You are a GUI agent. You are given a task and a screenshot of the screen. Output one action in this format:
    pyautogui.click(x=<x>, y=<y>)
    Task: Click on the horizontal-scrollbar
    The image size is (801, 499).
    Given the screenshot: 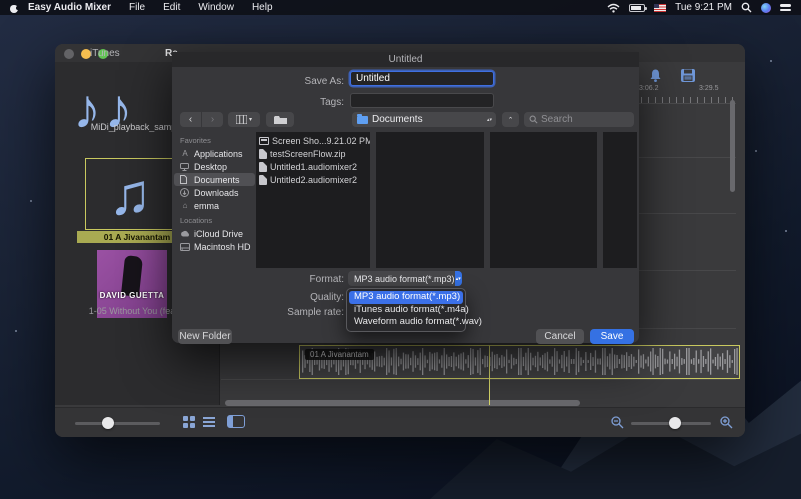 What is the action you would take?
    pyautogui.click(x=402, y=403)
    